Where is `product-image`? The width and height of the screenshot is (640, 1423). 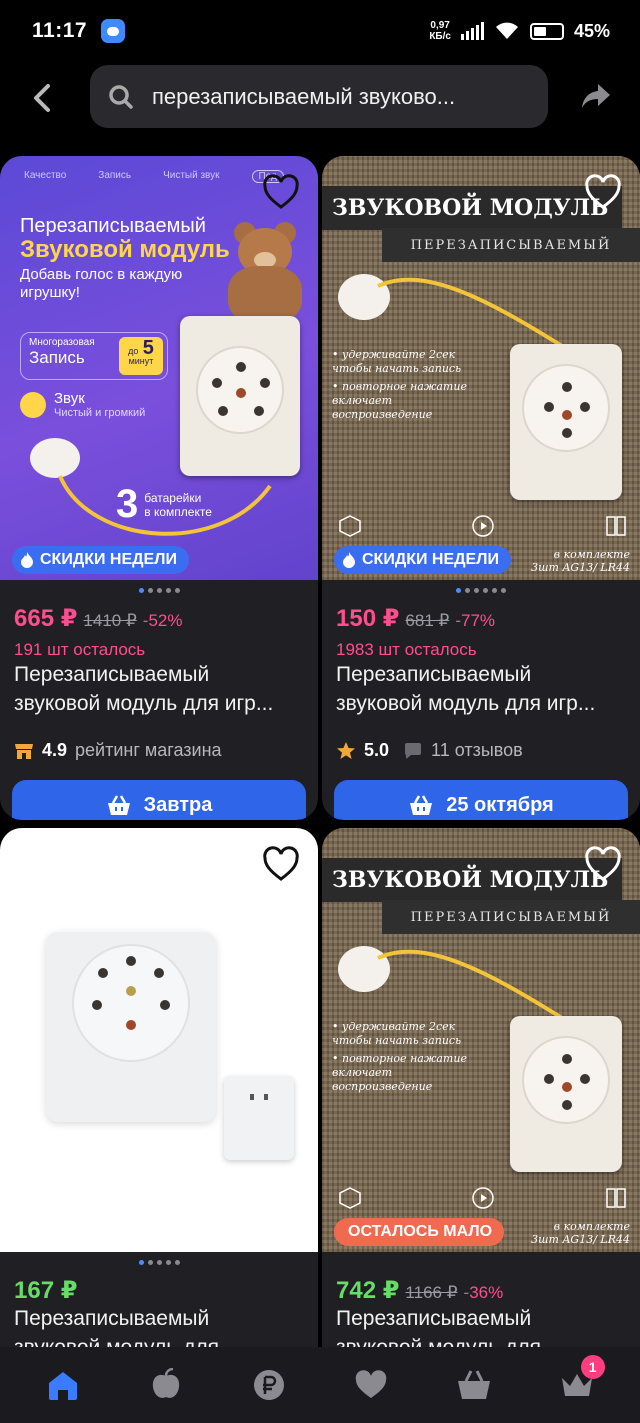 product-image is located at coordinates (159, 1040).